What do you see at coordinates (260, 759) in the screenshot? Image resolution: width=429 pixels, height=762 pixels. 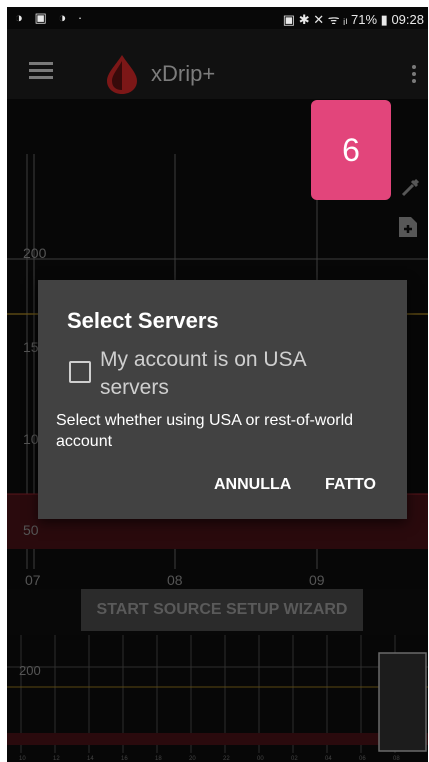 I see `preview-x-tick: 00` at bounding box center [260, 759].